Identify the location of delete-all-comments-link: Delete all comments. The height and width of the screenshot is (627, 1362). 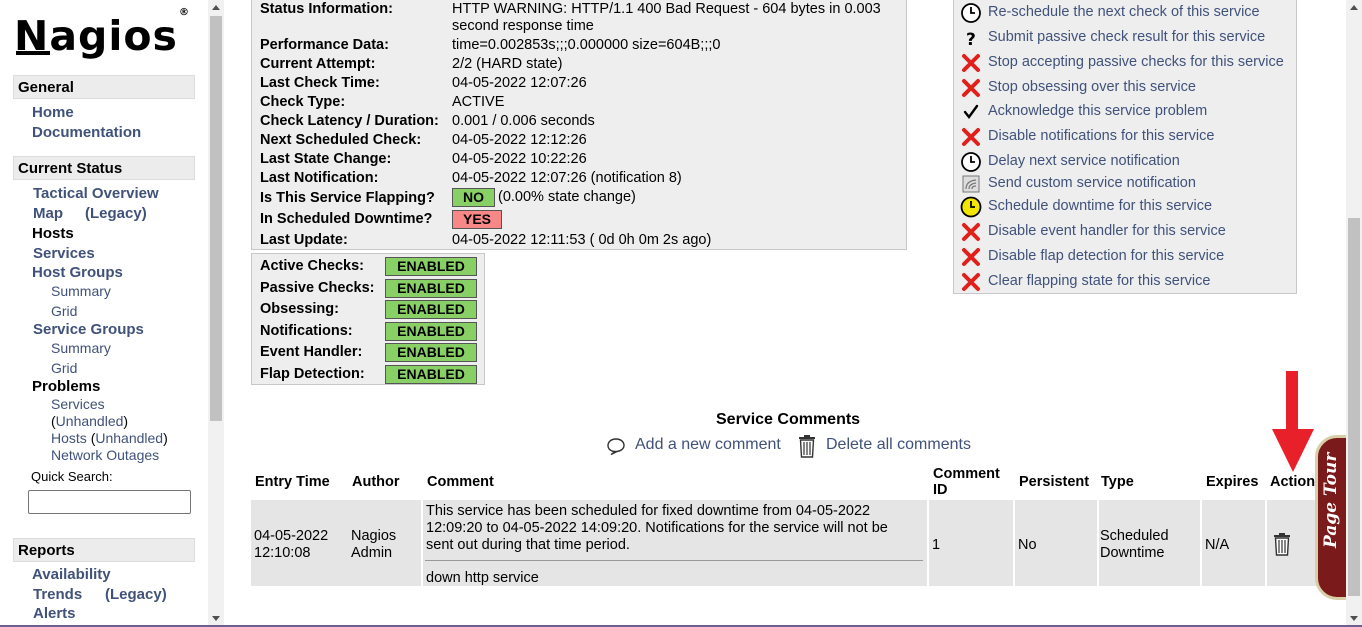
(898, 445).